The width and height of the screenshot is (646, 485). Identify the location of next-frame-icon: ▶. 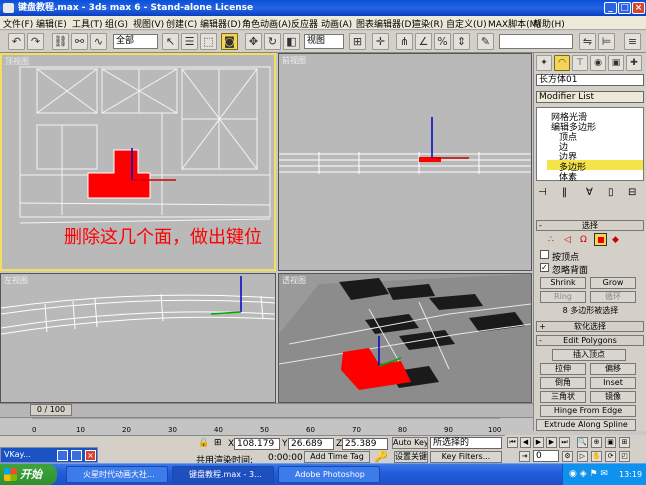
(551, 442).